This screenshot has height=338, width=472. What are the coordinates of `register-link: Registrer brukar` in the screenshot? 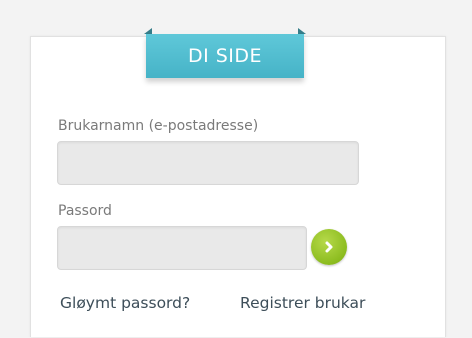 It's located at (302, 303).